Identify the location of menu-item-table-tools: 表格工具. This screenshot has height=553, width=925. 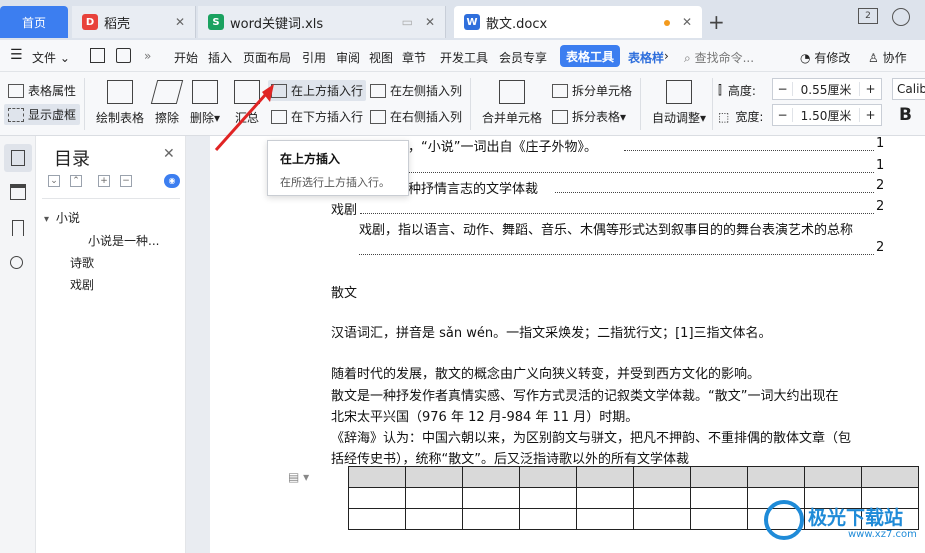
(590, 56).